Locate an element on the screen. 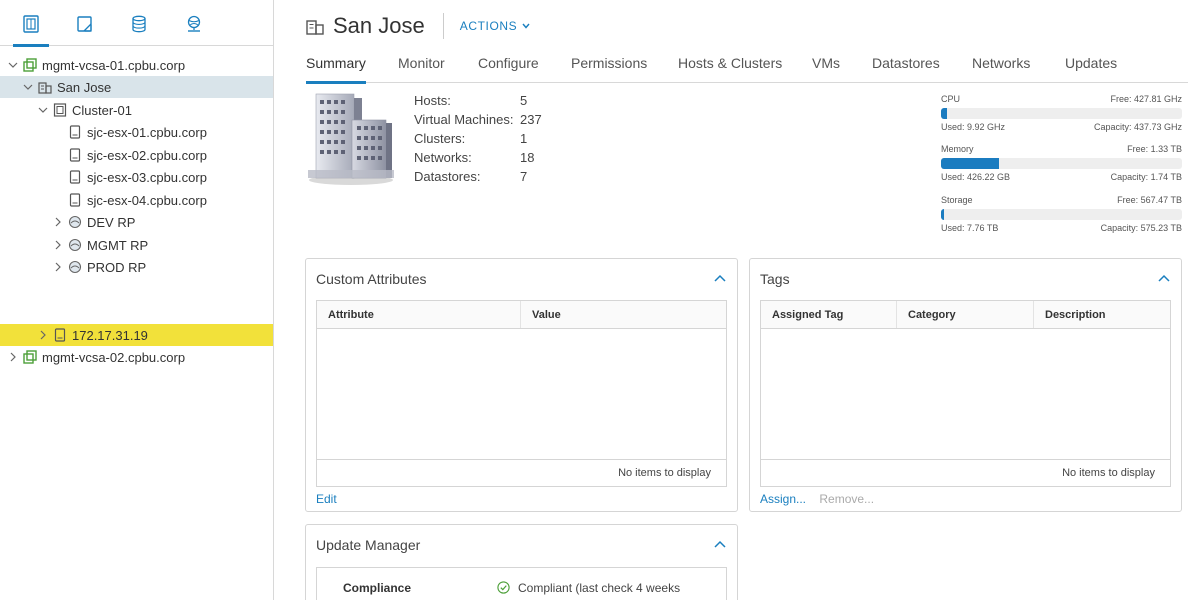 This screenshot has height=600, width=1200. actions-menu-button: ACTIONS is located at coordinates (495, 26).